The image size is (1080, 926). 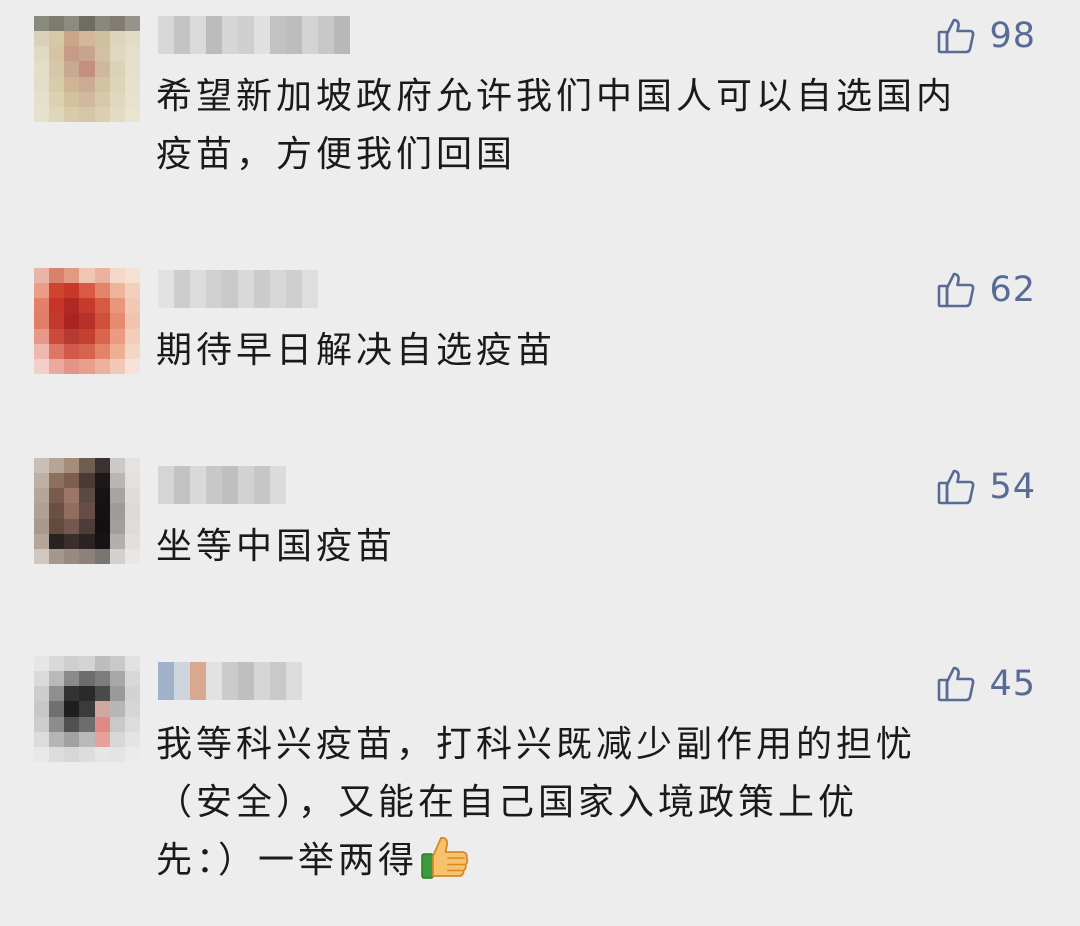 I want to click on comment-text: 坐等中国疫苗, so click(x=276, y=546).